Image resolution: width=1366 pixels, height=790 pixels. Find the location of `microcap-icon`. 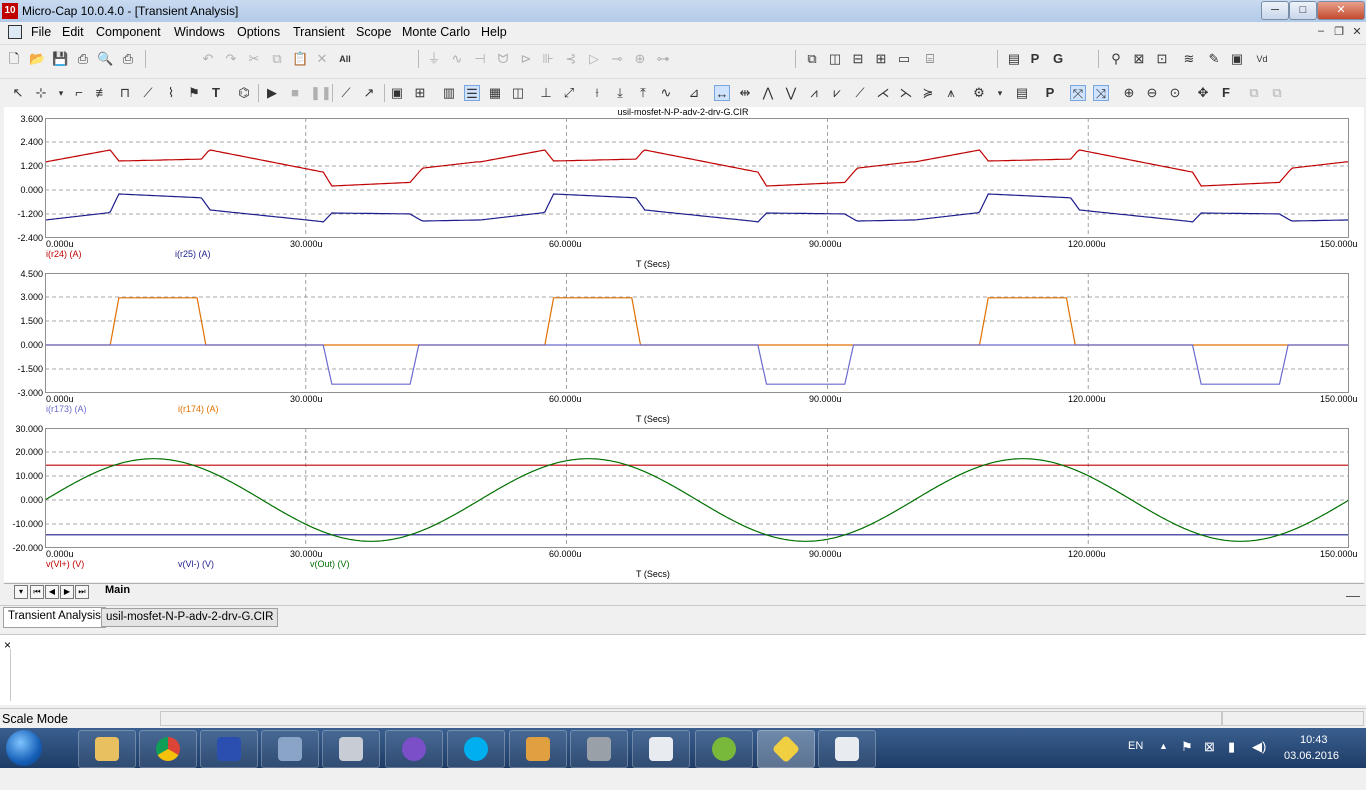

microcap-icon is located at coordinates (786, 749).